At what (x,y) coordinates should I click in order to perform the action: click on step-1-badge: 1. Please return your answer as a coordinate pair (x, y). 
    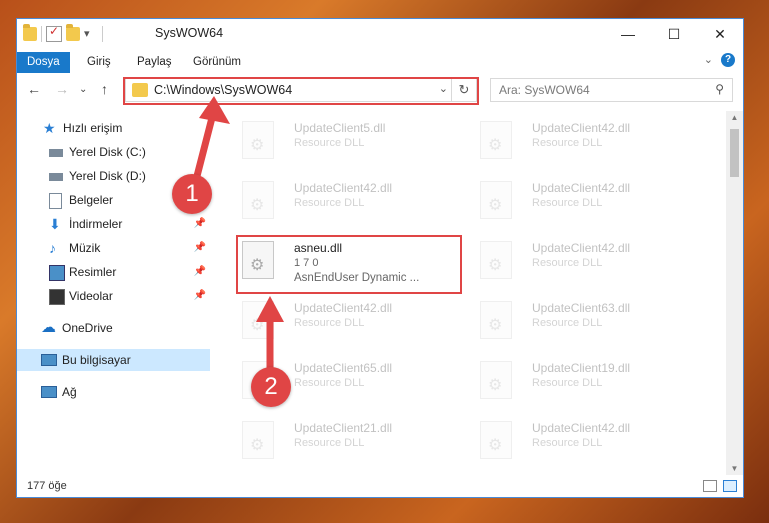
    Looking at the image, I should click on (192, 194).